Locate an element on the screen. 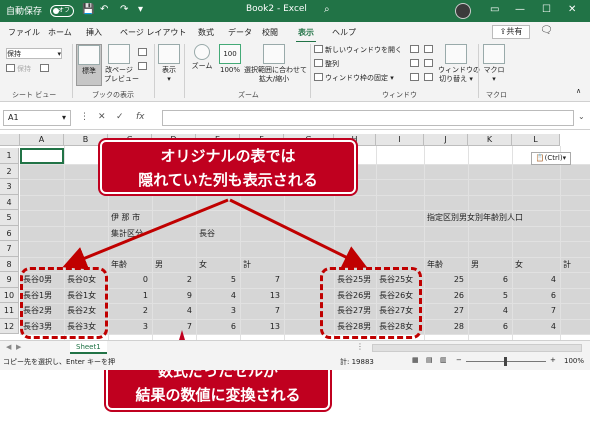  sheet-options-icon: ⋮ is located at coordinates (360, 346).